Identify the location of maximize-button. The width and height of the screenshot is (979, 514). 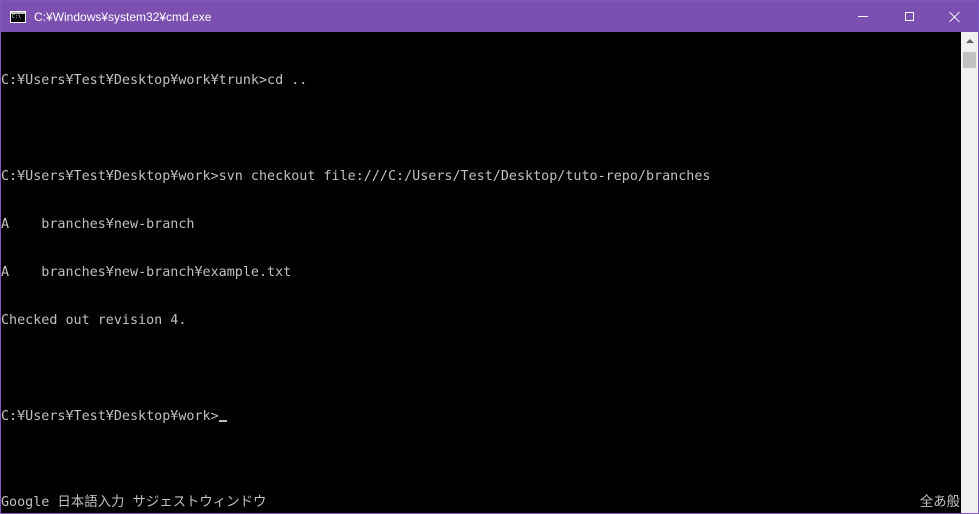
(909, 16).